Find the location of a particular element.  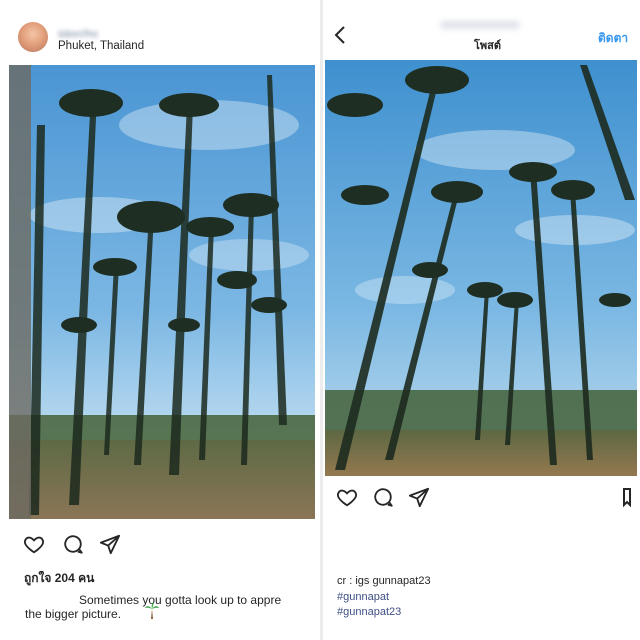

hashtag-link: #gunnapat is located at coordinates (363, 597).